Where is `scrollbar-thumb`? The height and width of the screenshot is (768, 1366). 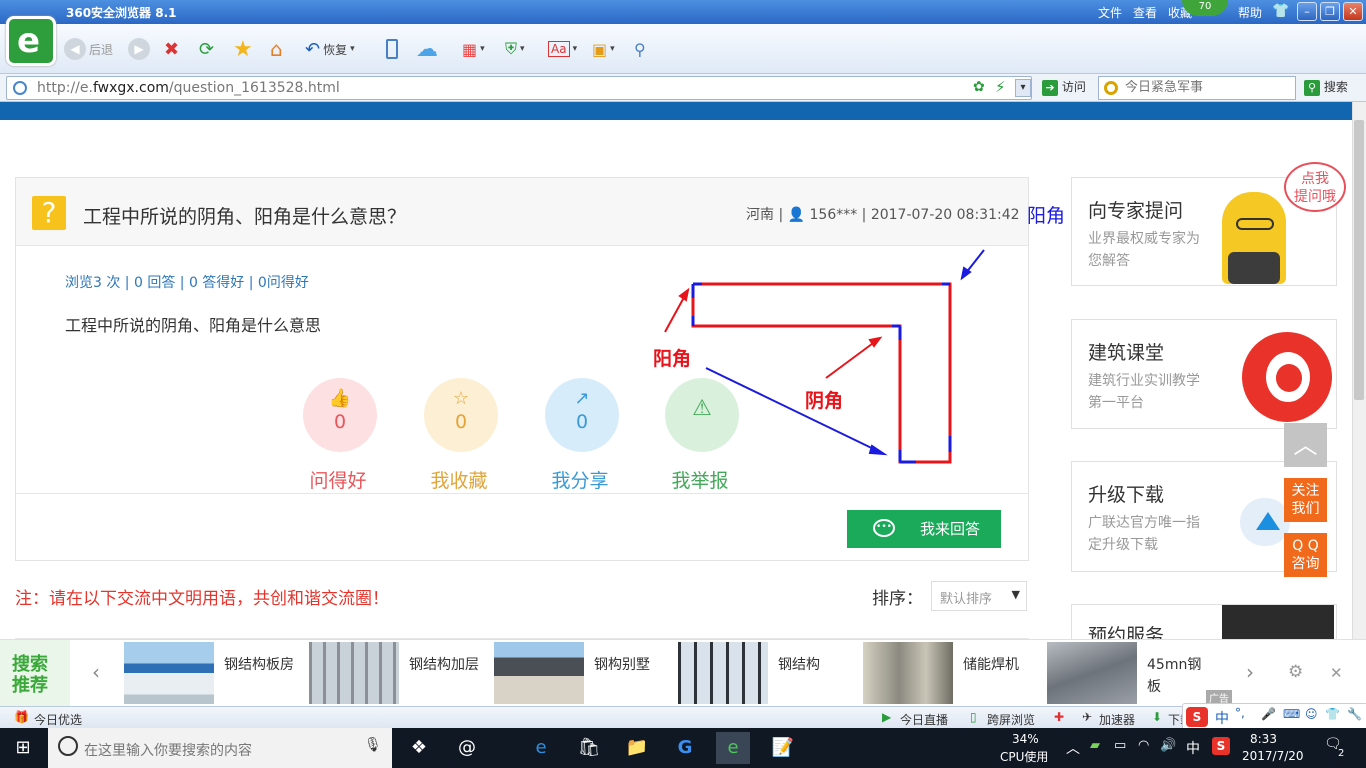
scrollbar-thumb is located at coordinates (1359, 260).